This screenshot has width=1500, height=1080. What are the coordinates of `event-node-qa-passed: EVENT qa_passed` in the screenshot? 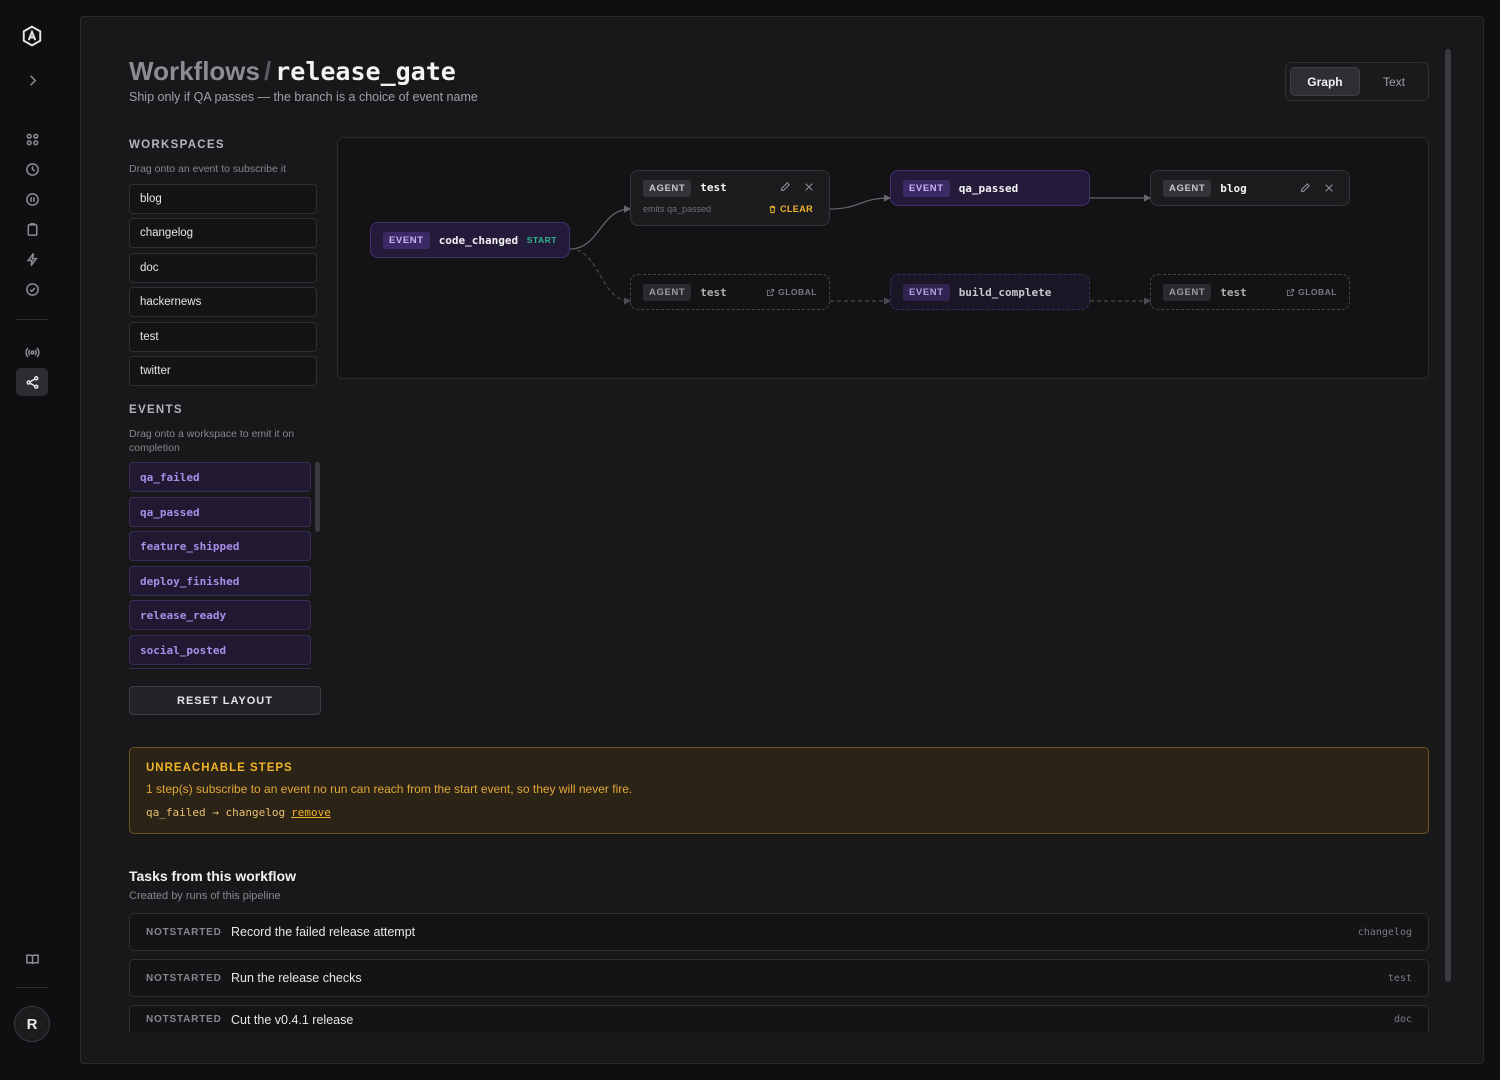 It's located at (990, 188).